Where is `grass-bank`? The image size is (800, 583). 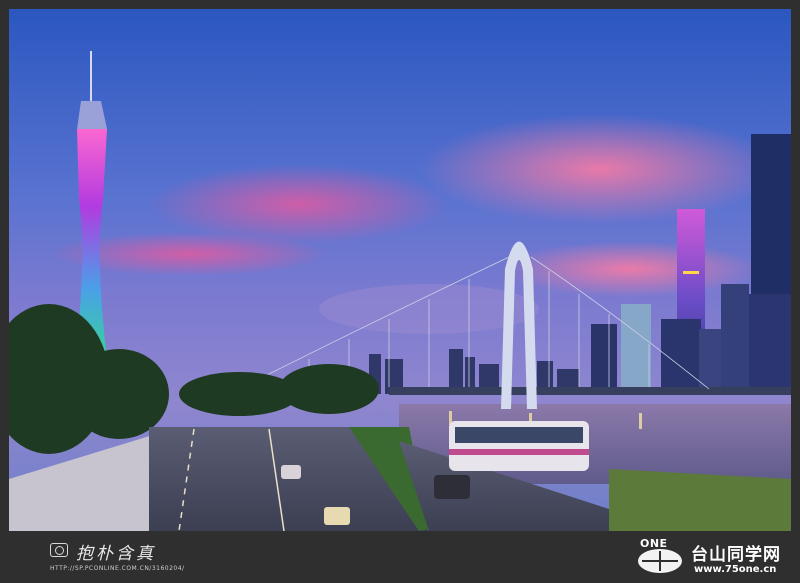
grass-bank is located at coordinates (700, 500).